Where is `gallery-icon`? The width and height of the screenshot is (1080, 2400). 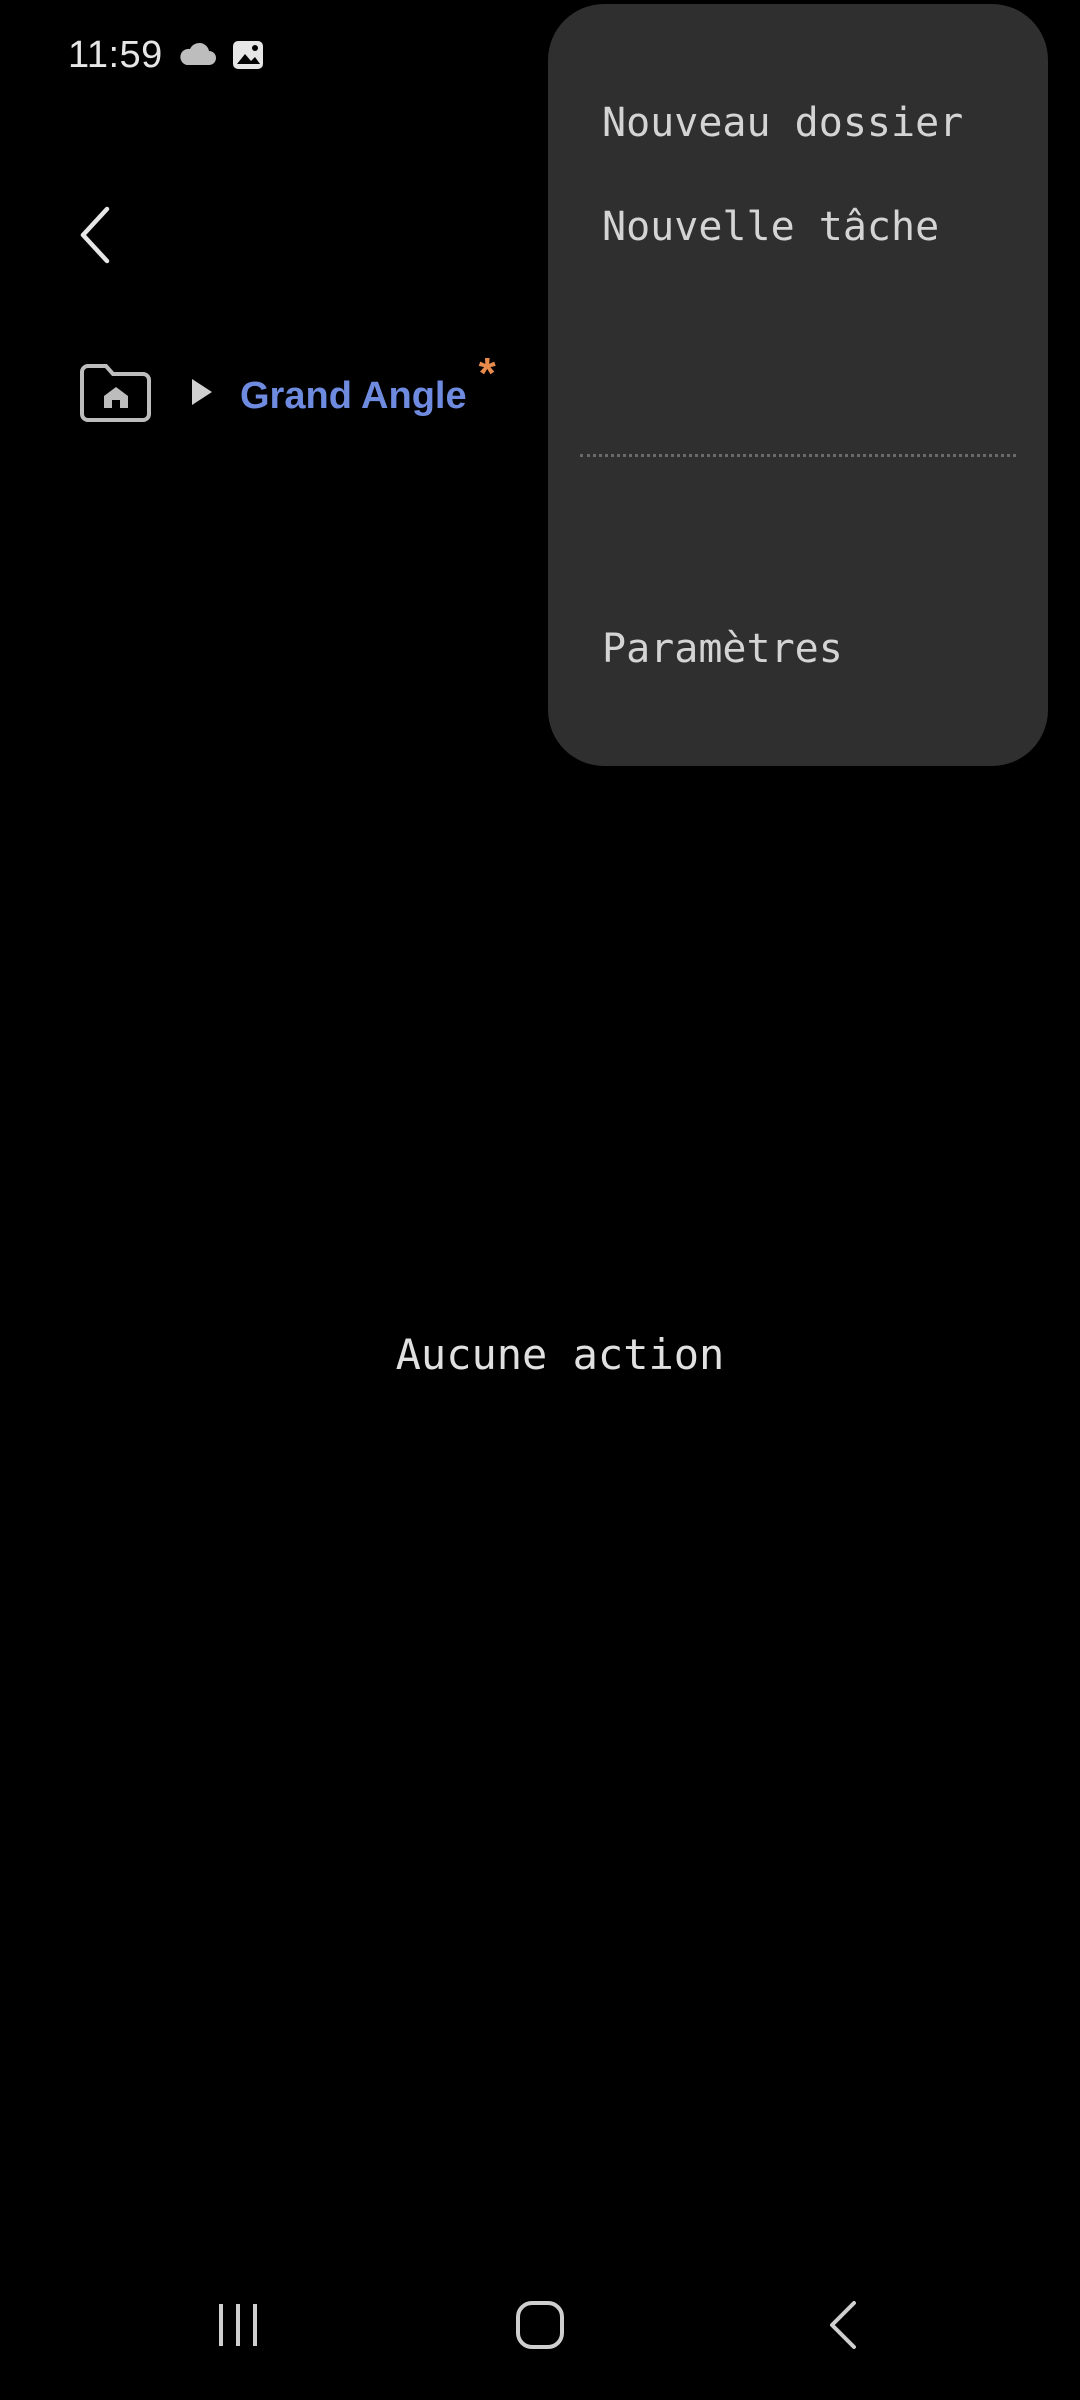 gallery-icon is located at coordinates (248, 55).